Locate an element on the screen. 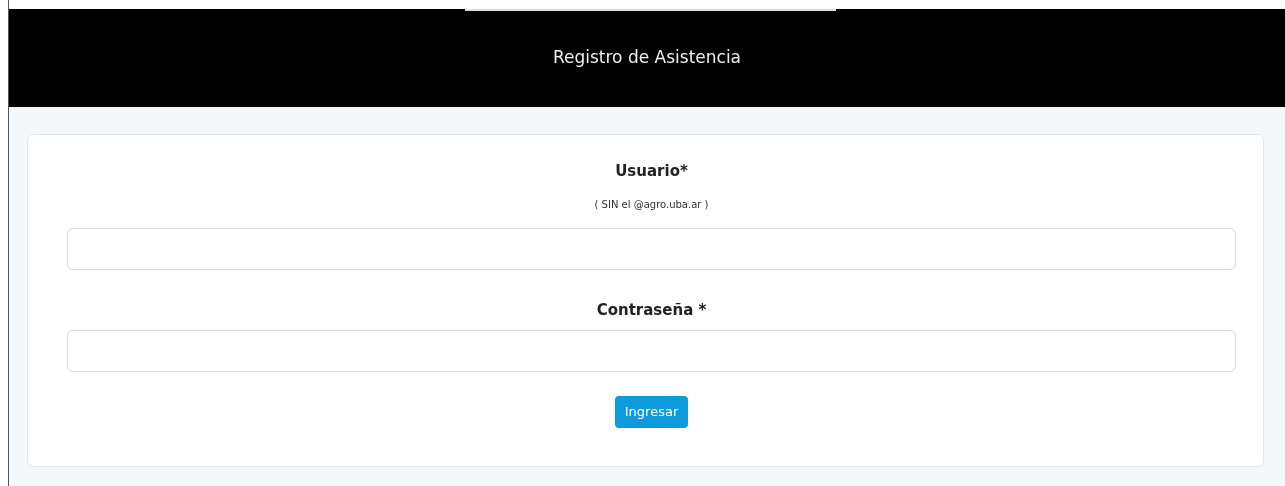  login-button: Ingresar is located at coordinates (651, 412).